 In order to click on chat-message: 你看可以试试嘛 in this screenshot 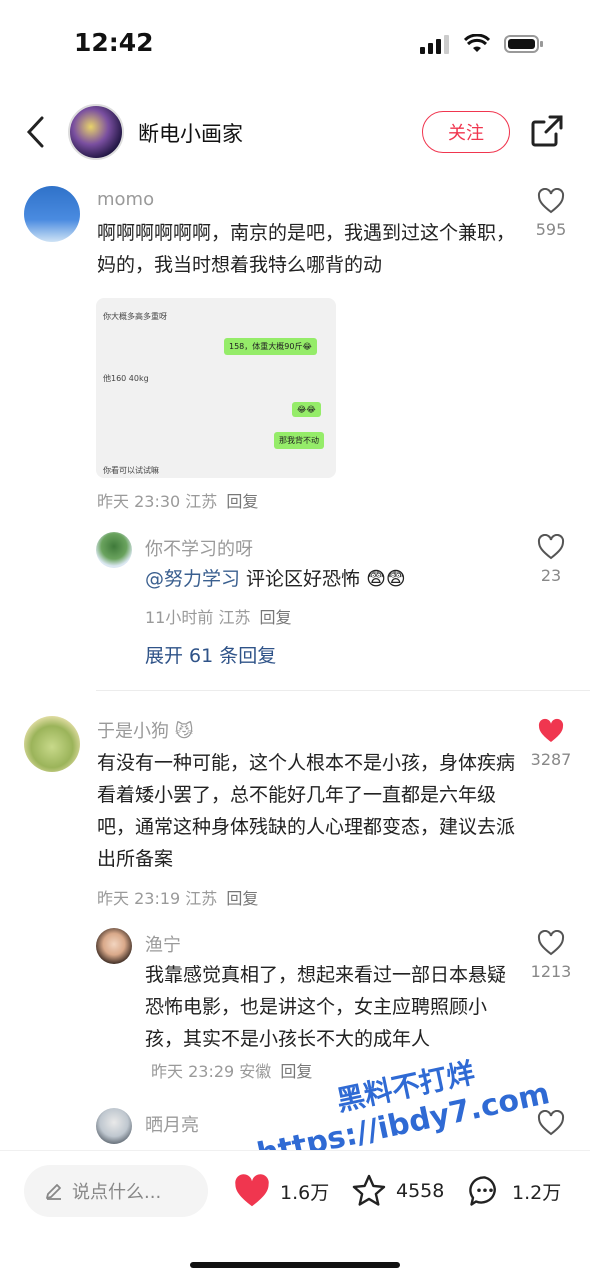, I will do `click(131, 470)`.